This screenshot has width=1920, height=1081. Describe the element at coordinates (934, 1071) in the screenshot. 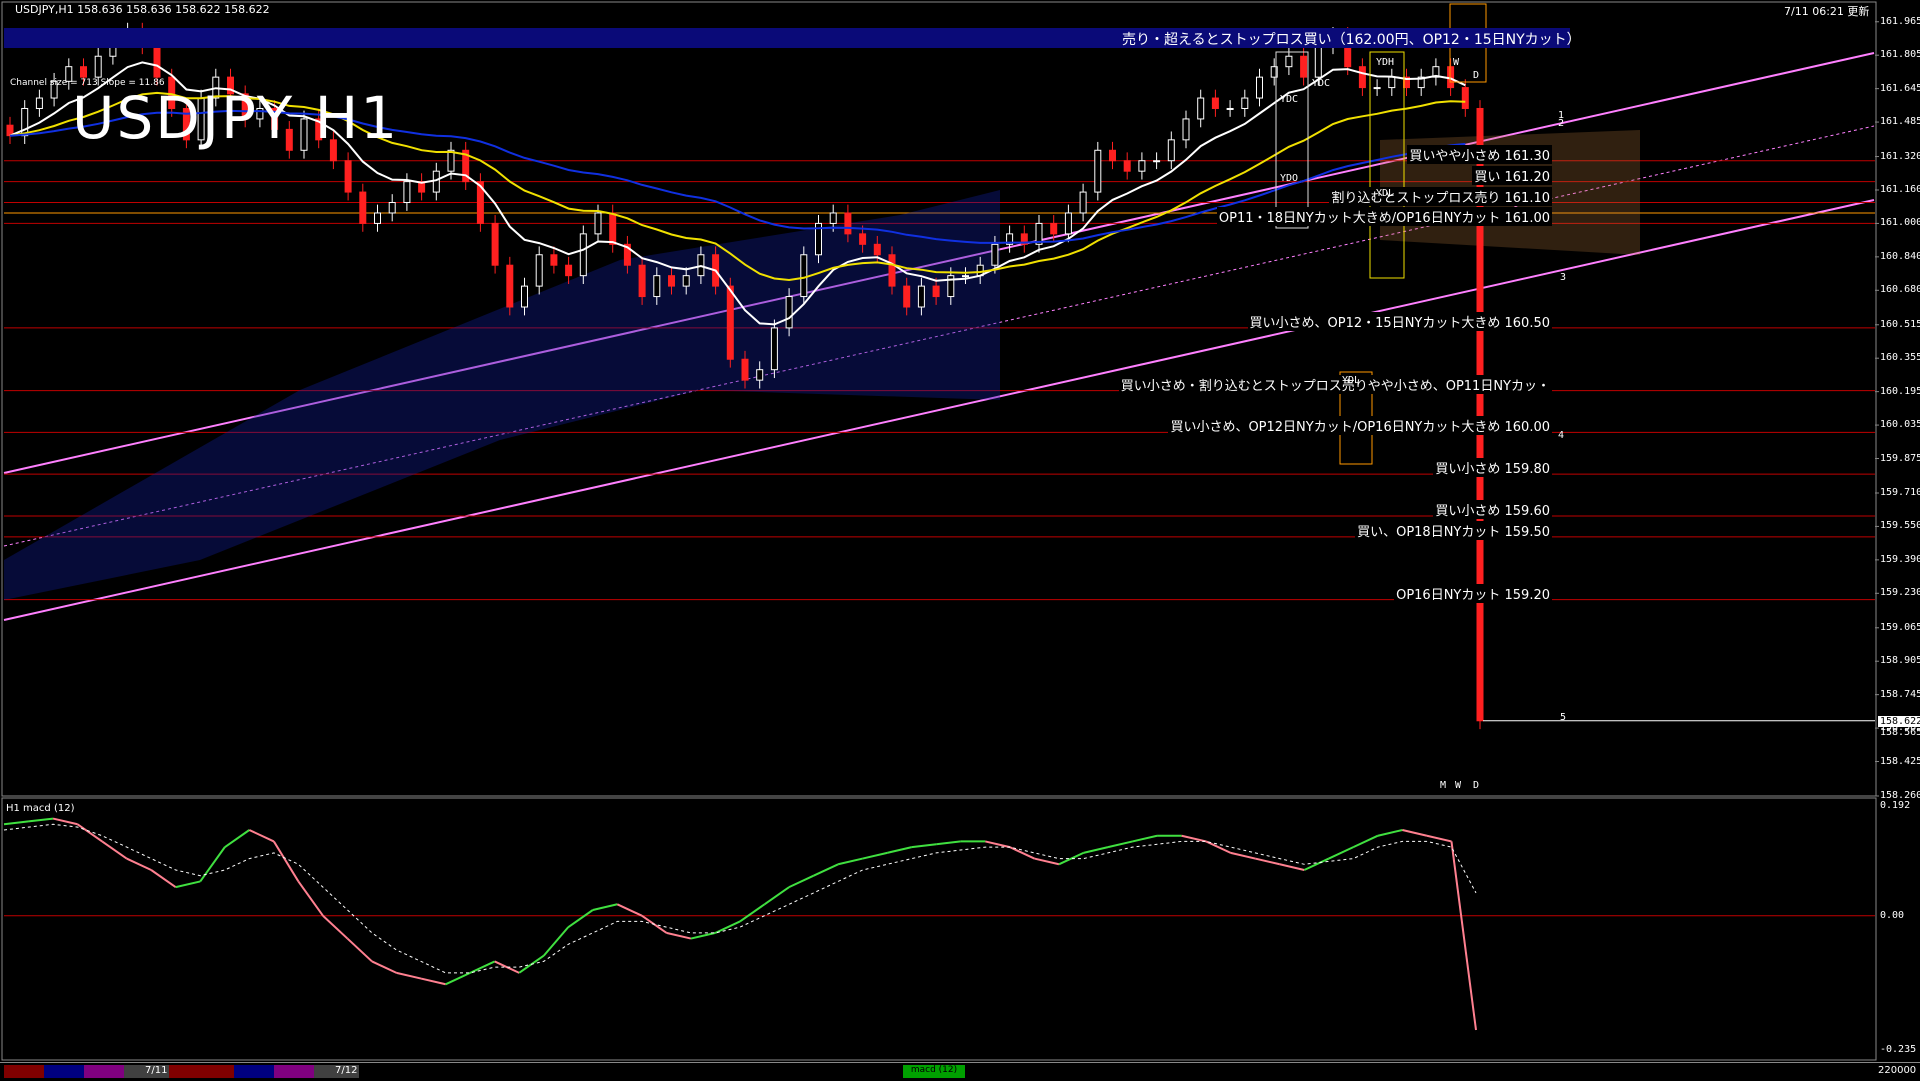

I see `indicator-tab: macd (12)` at that location.